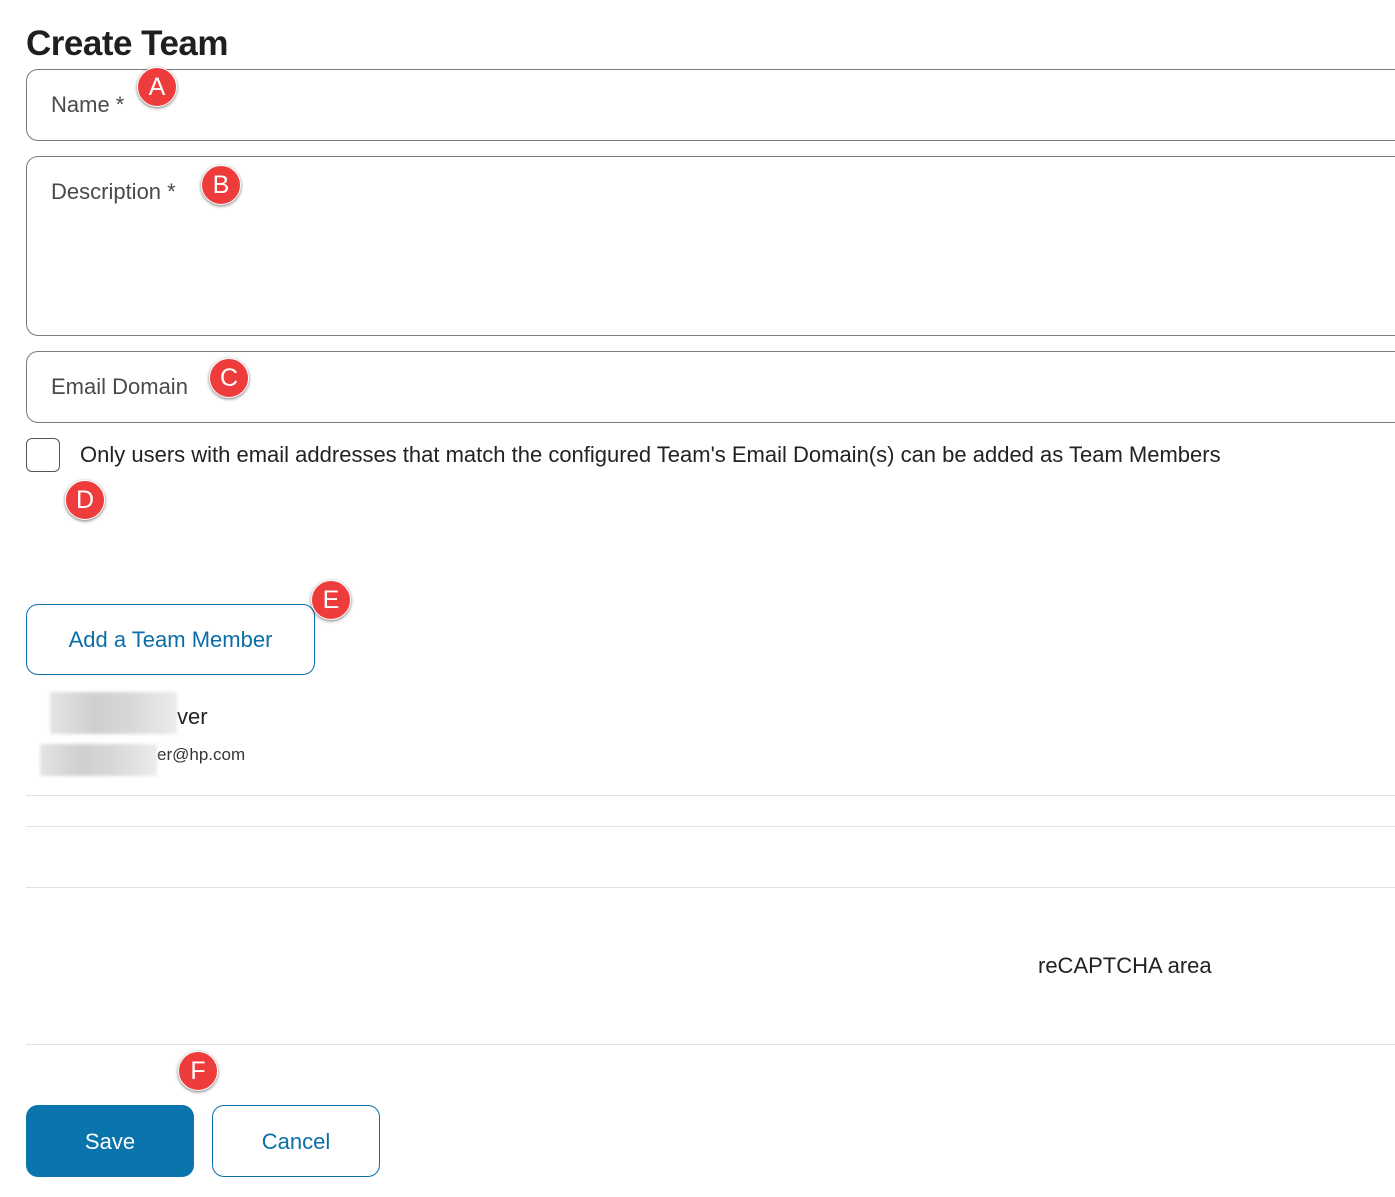 The height and width of the screenshot is (1197, 1395). Describe the element at coordinates (296, 1141) in the screenshot. I see `cancel-button: Cancel` at that location.